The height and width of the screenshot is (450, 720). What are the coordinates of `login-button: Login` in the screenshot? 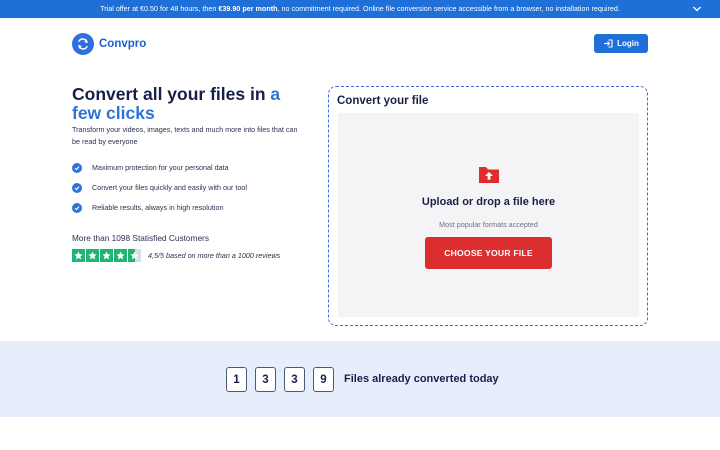 It's located at (621, 43).